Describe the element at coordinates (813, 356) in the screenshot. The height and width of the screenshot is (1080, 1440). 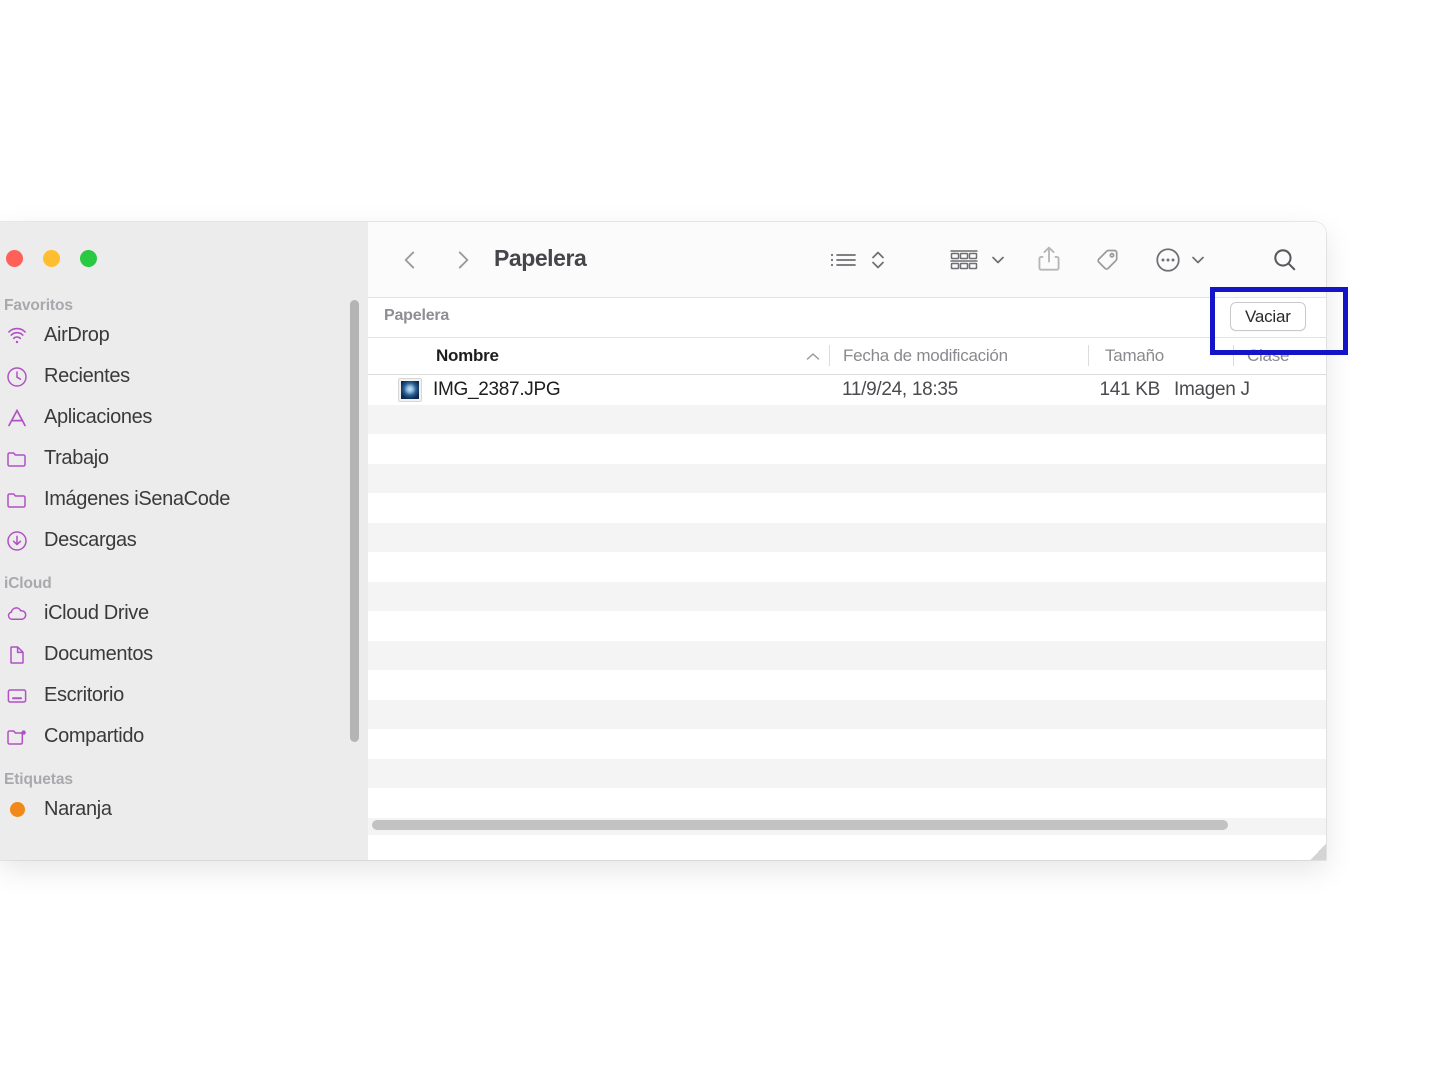
I see `sort-ascending-icon` at that location.